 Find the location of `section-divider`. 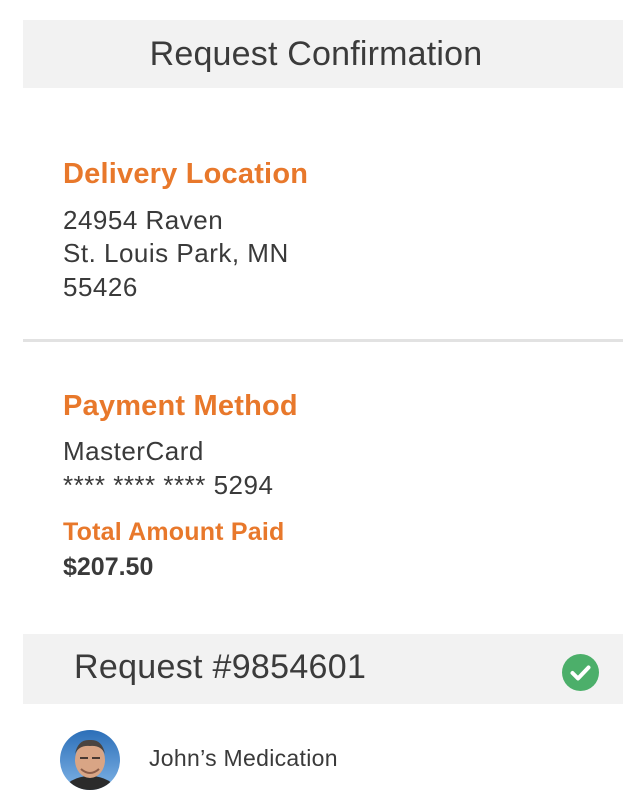

section-divider is located at coordinates (323, 340).